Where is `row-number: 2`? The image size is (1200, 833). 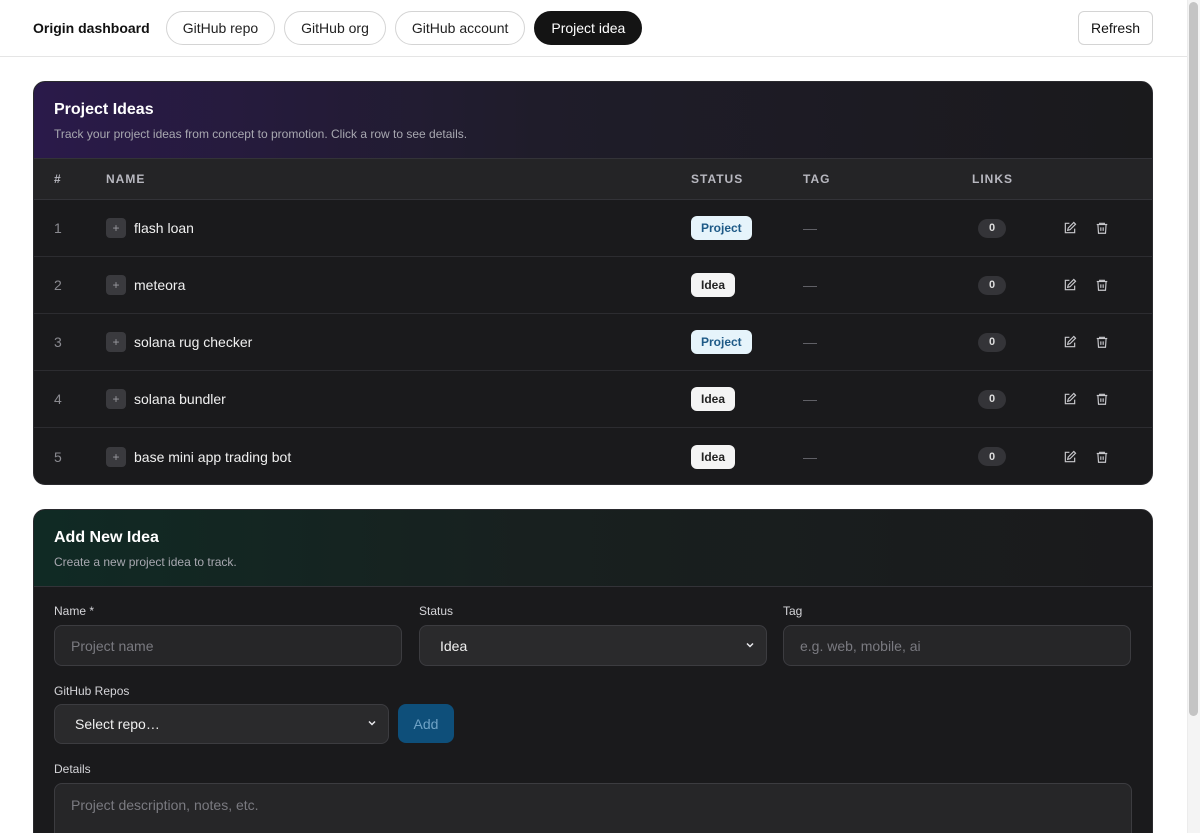 row-number: 2 is located at coordinates (58, 285).